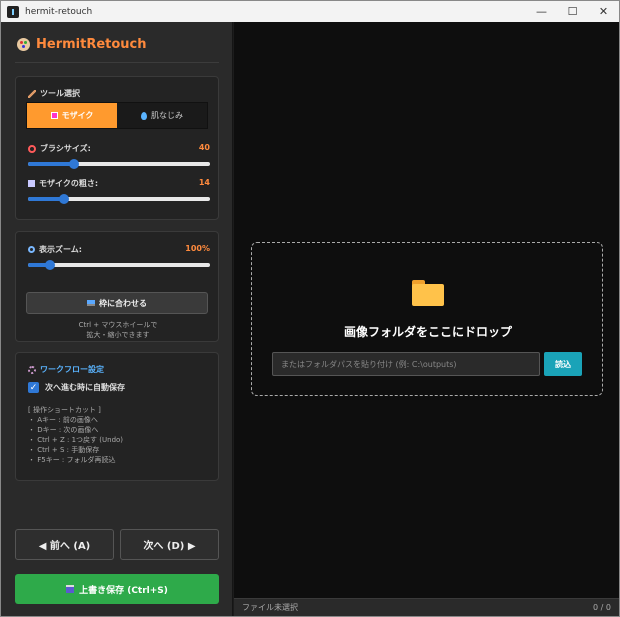 This screenshot has height=617, width=620. I want to click on mosaic-coarseness-control: モザイクの粗さ: 14, so click(119, 191).